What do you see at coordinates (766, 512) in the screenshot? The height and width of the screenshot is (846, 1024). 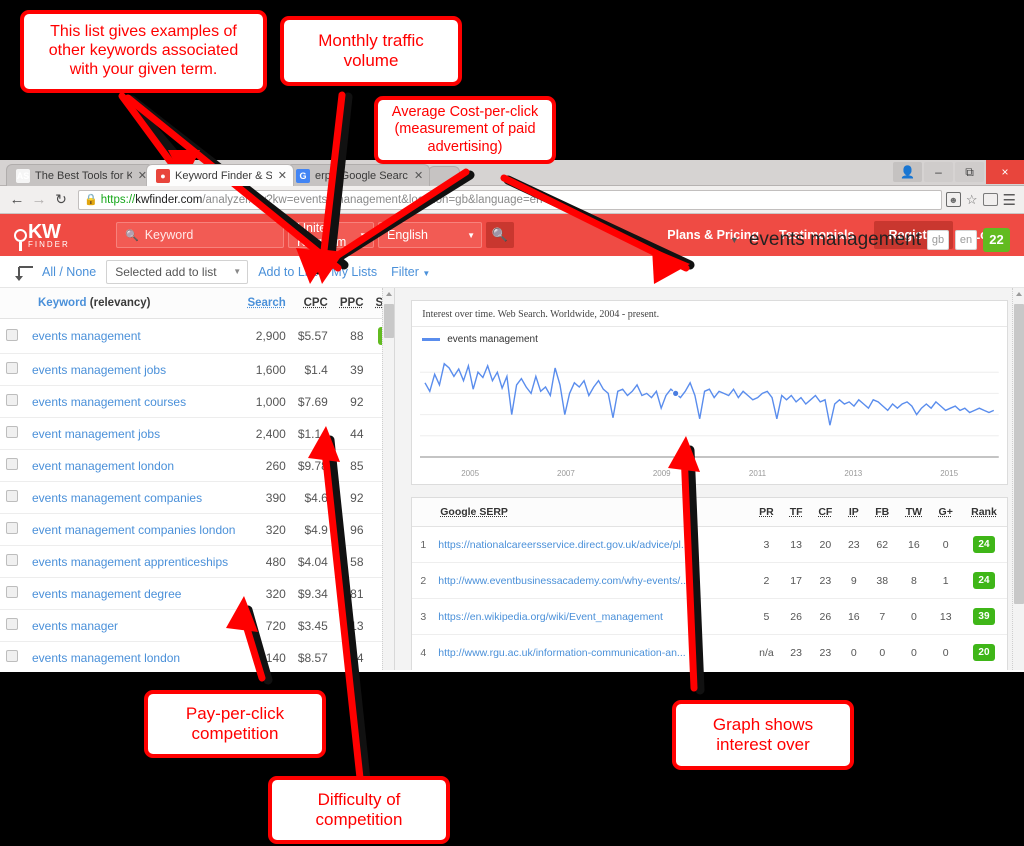 I see `col-header-pr: PR` at bounding box center [766, 512].